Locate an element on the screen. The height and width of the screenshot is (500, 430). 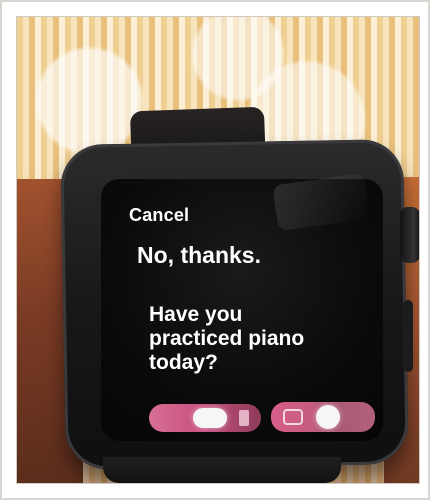
watch-band-bottom is located at coordinates (222, 470).